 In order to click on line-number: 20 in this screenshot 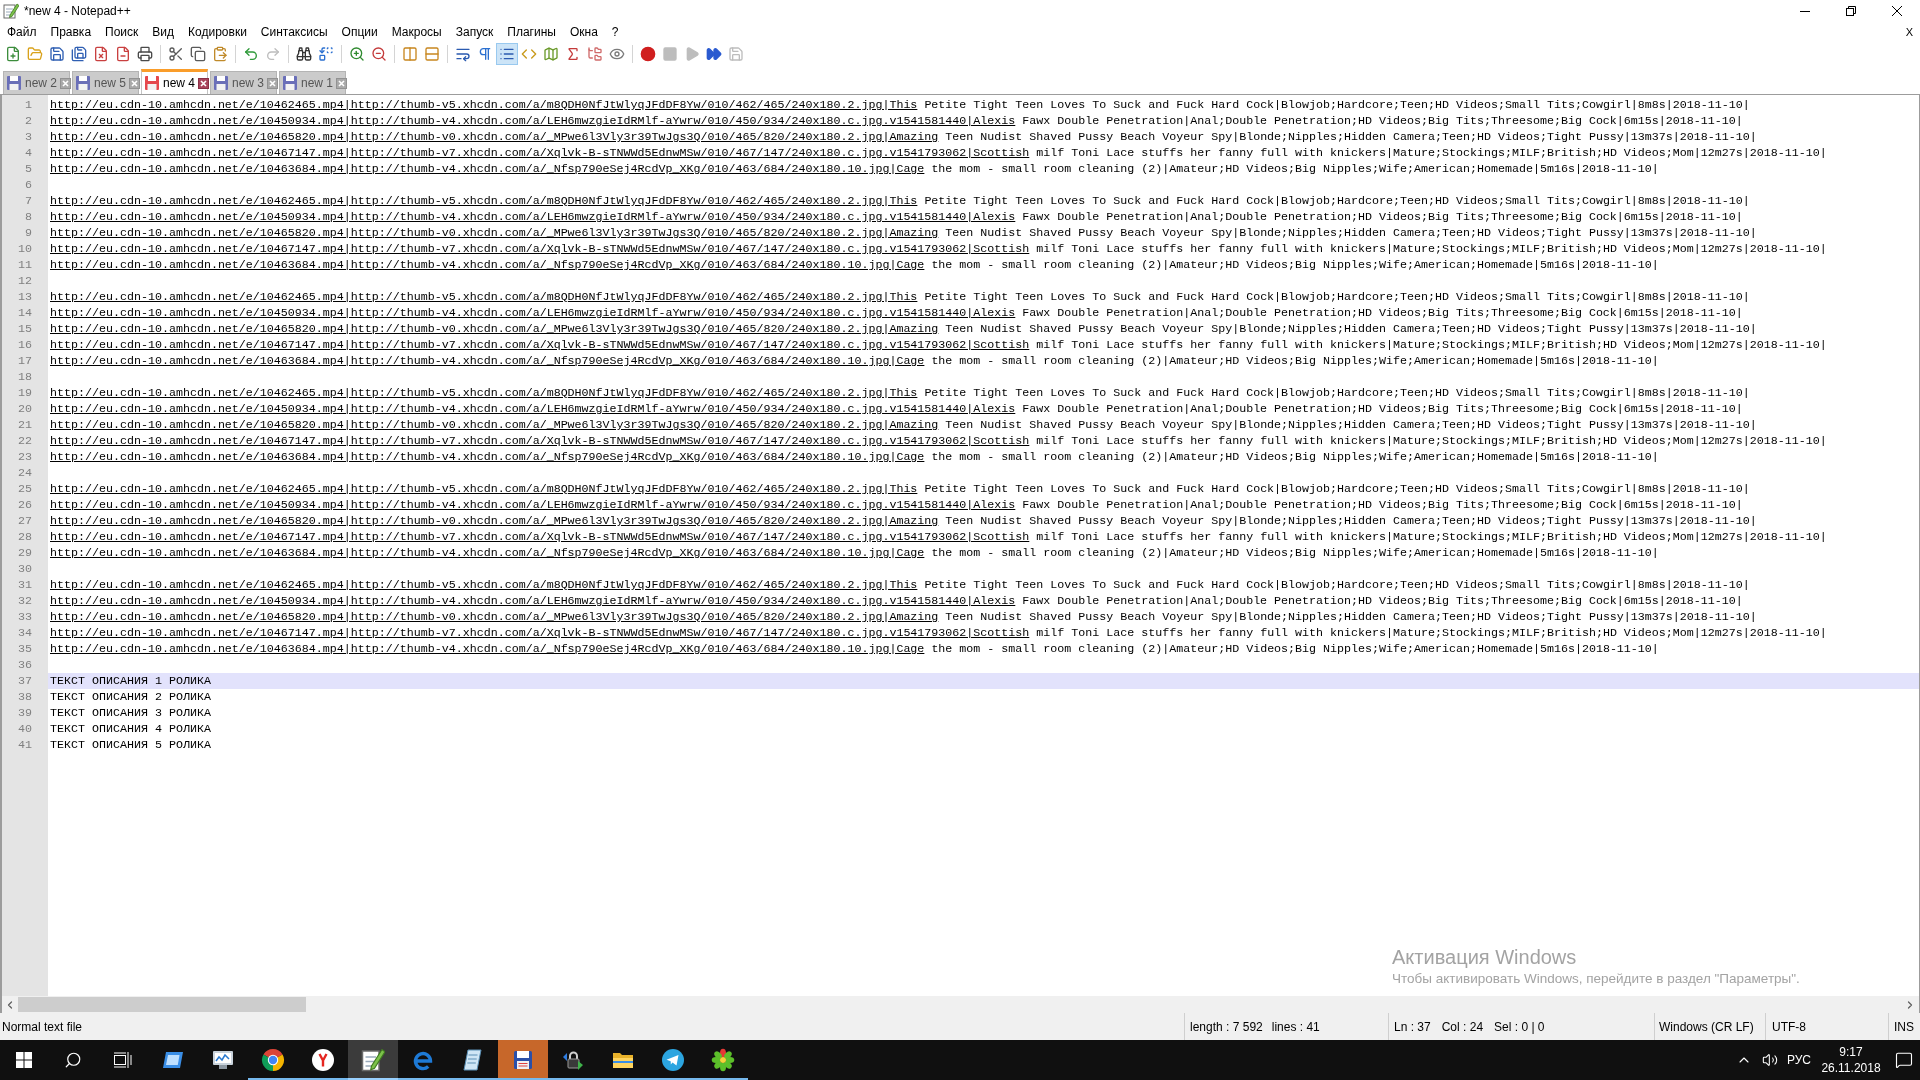, I will do `click(25, 409)`.